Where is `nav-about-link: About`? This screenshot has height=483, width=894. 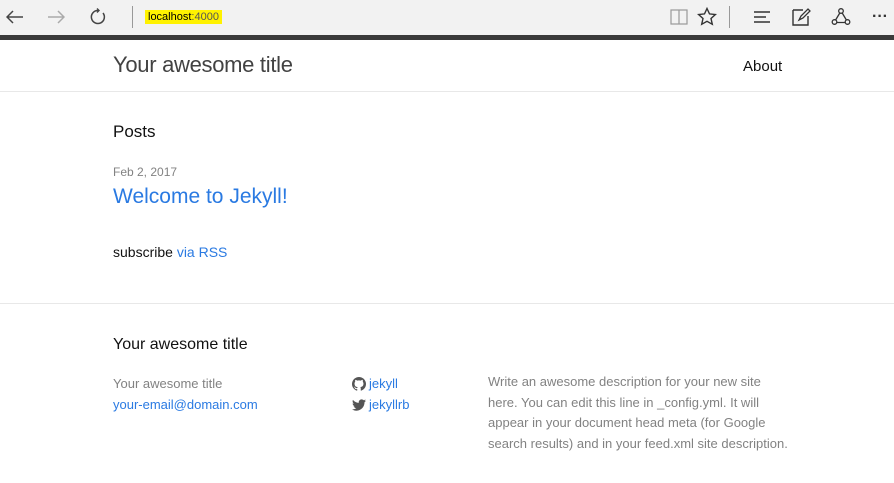
nav-about-link: About is located at coordinates (762, 66).